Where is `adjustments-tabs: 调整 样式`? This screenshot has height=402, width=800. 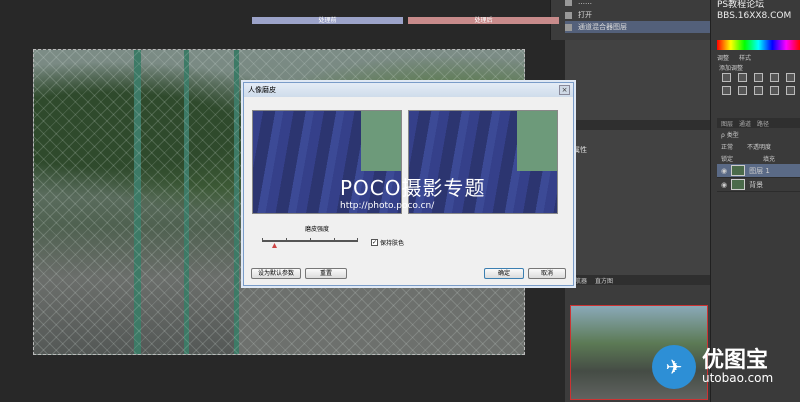
adjustments-tabs: 调整 样式 is located at coordinates (734, 57).